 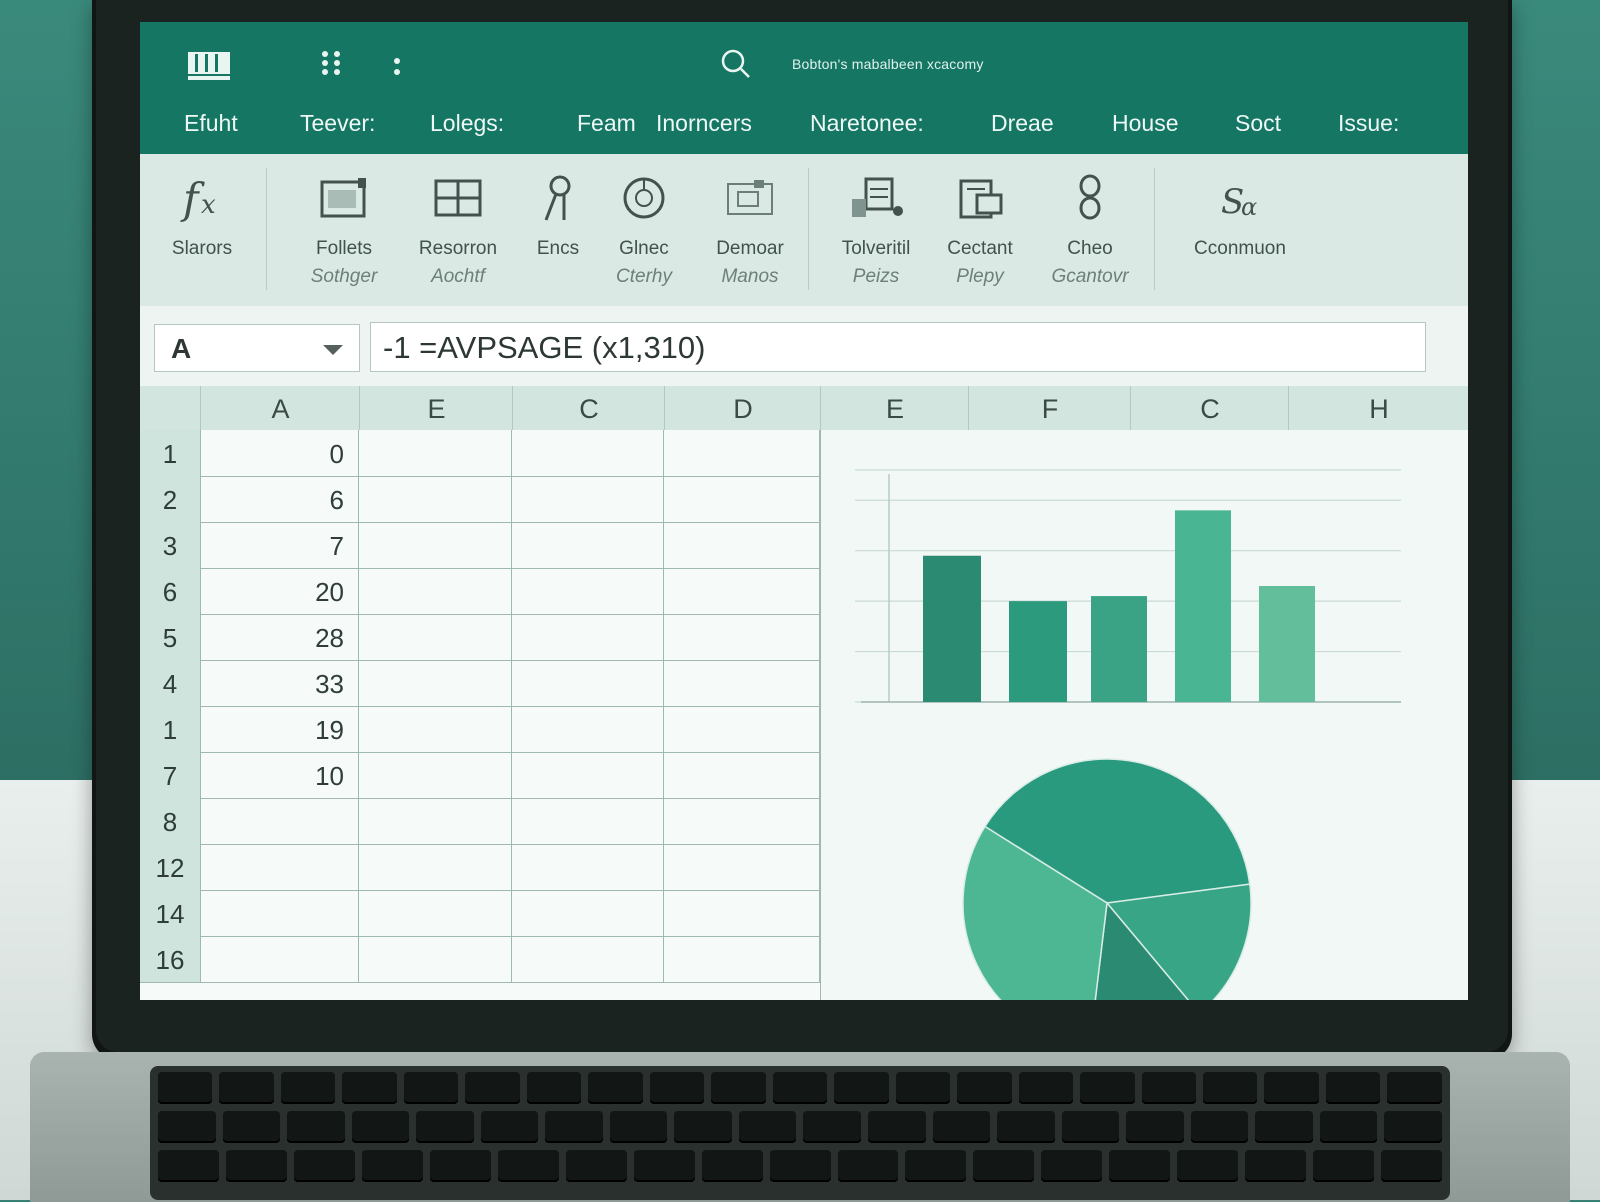 What do you see at coordinates (280, 499) in the screenshot?
I see `cell-a: 6` at bounding box center [280, 499].